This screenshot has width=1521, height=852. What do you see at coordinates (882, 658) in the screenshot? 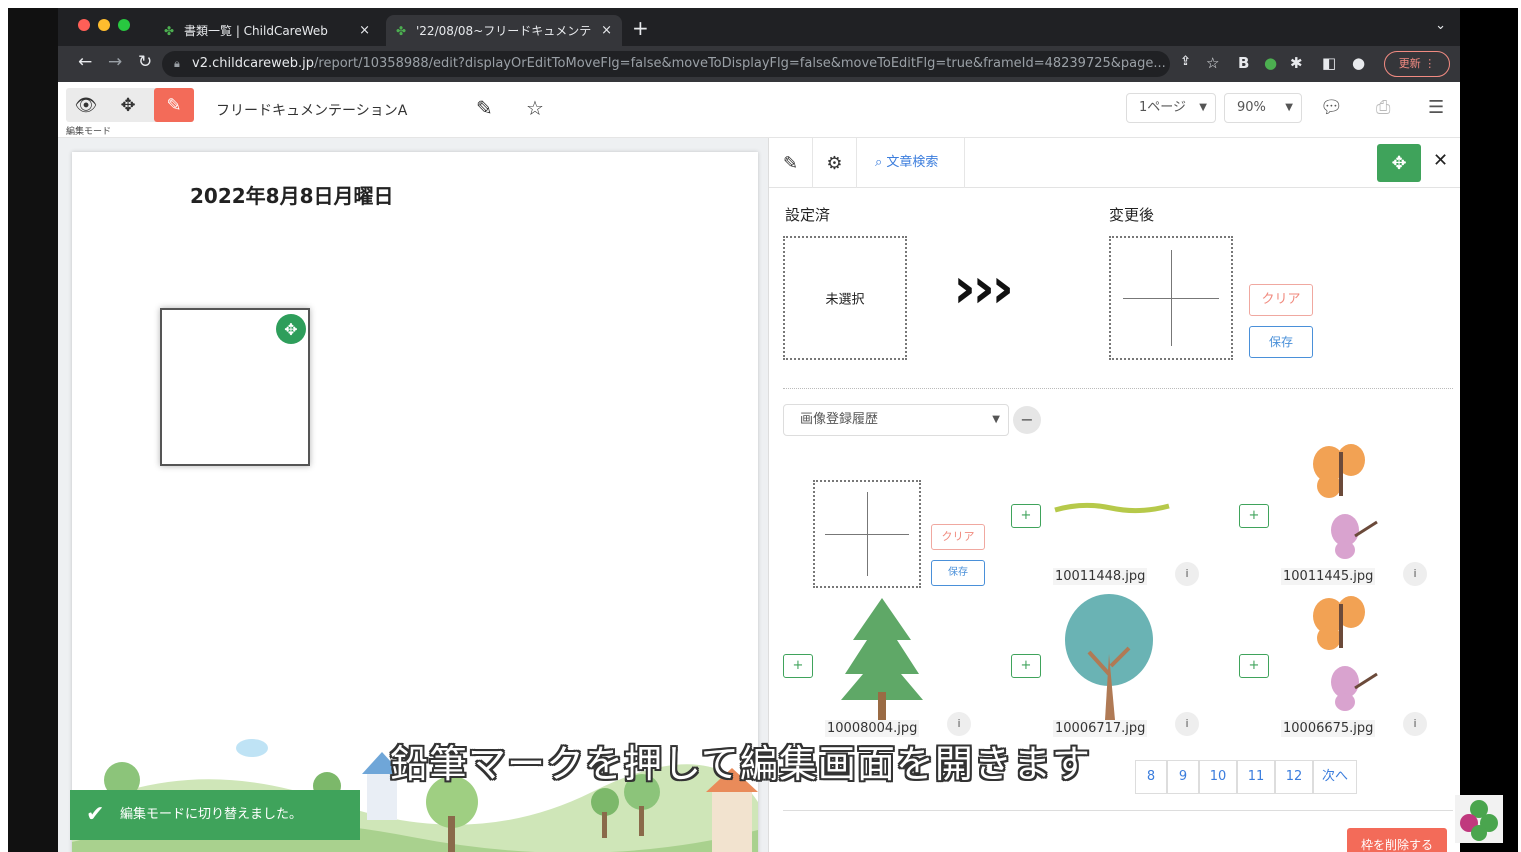
I see `image-thumb-pine-tree` at bounding box center [882, 658].